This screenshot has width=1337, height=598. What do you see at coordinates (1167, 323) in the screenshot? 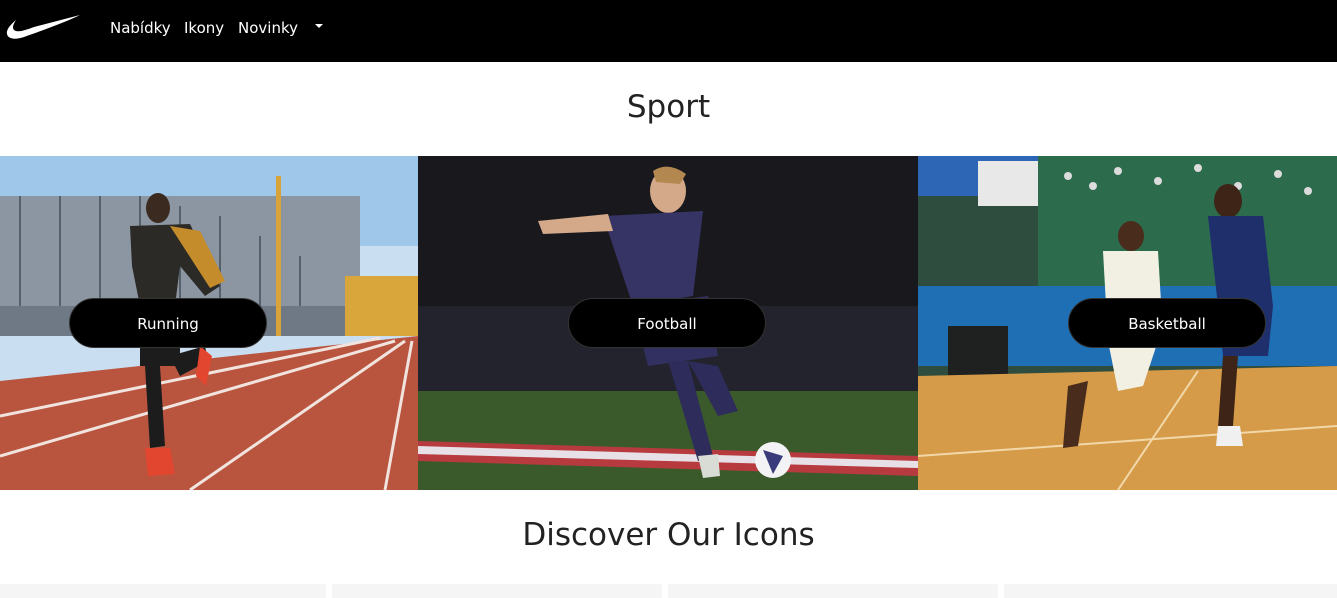
I see `basketball-button: Basketball` at bounding box center [1167, 323].